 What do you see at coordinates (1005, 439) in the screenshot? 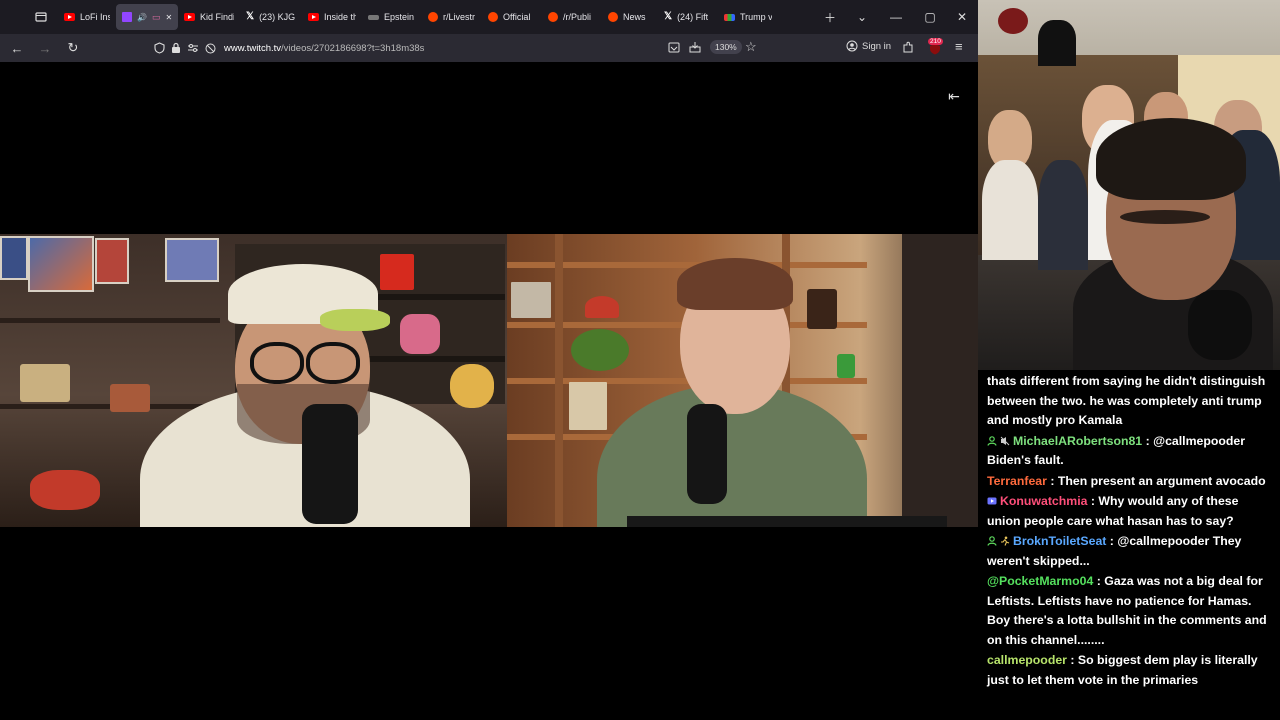
I see `noaudio-badge-icon` at bounding box center [1005, 439].